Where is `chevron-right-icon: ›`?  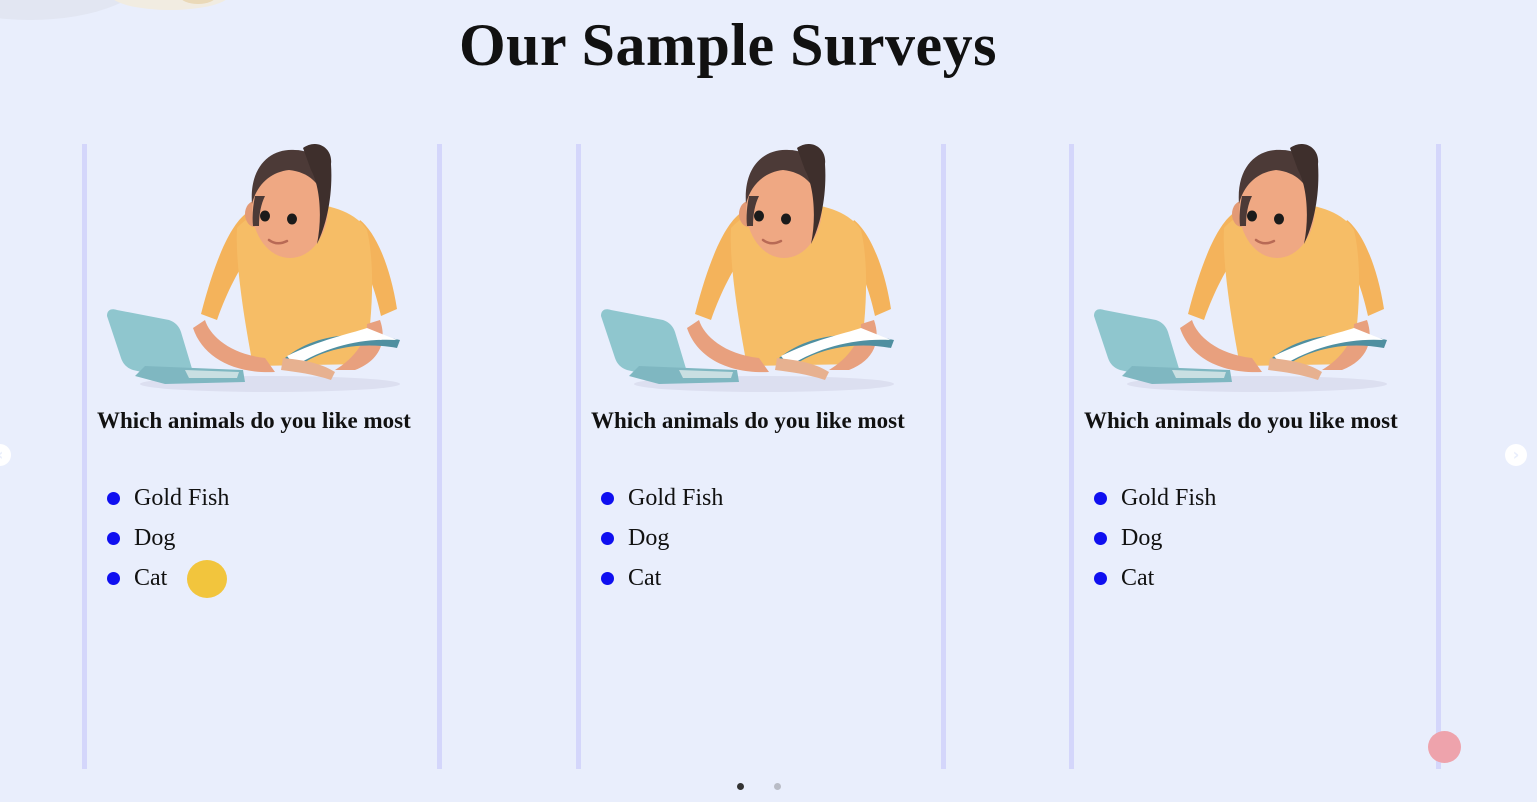
chevron-right-icon: › is located at coordinates (1516, 455).